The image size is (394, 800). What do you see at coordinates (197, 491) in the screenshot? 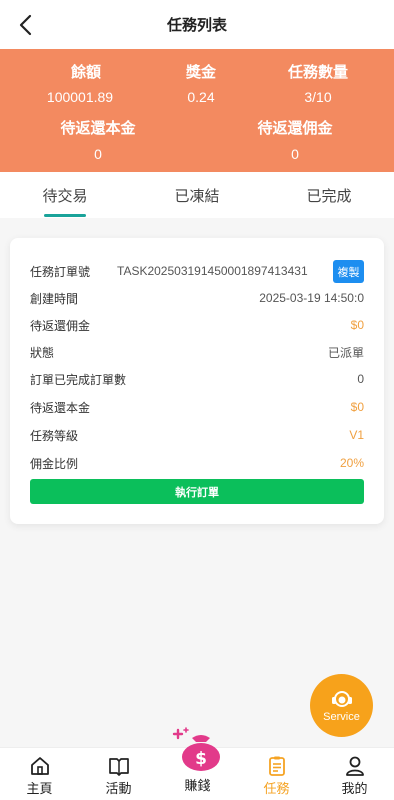
I see `execute-order-button: 執行訂單` at bounding box center [197, 491].